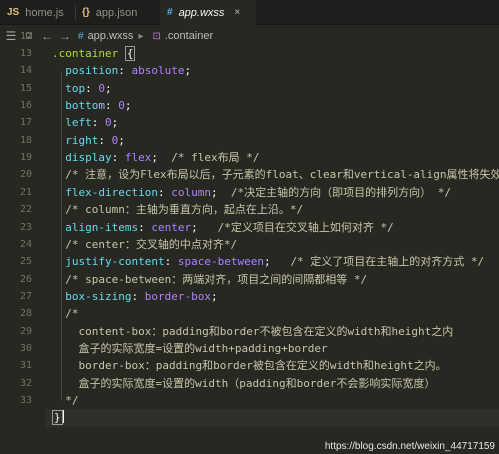  I want to click on code-line: */, so click(65, 400).